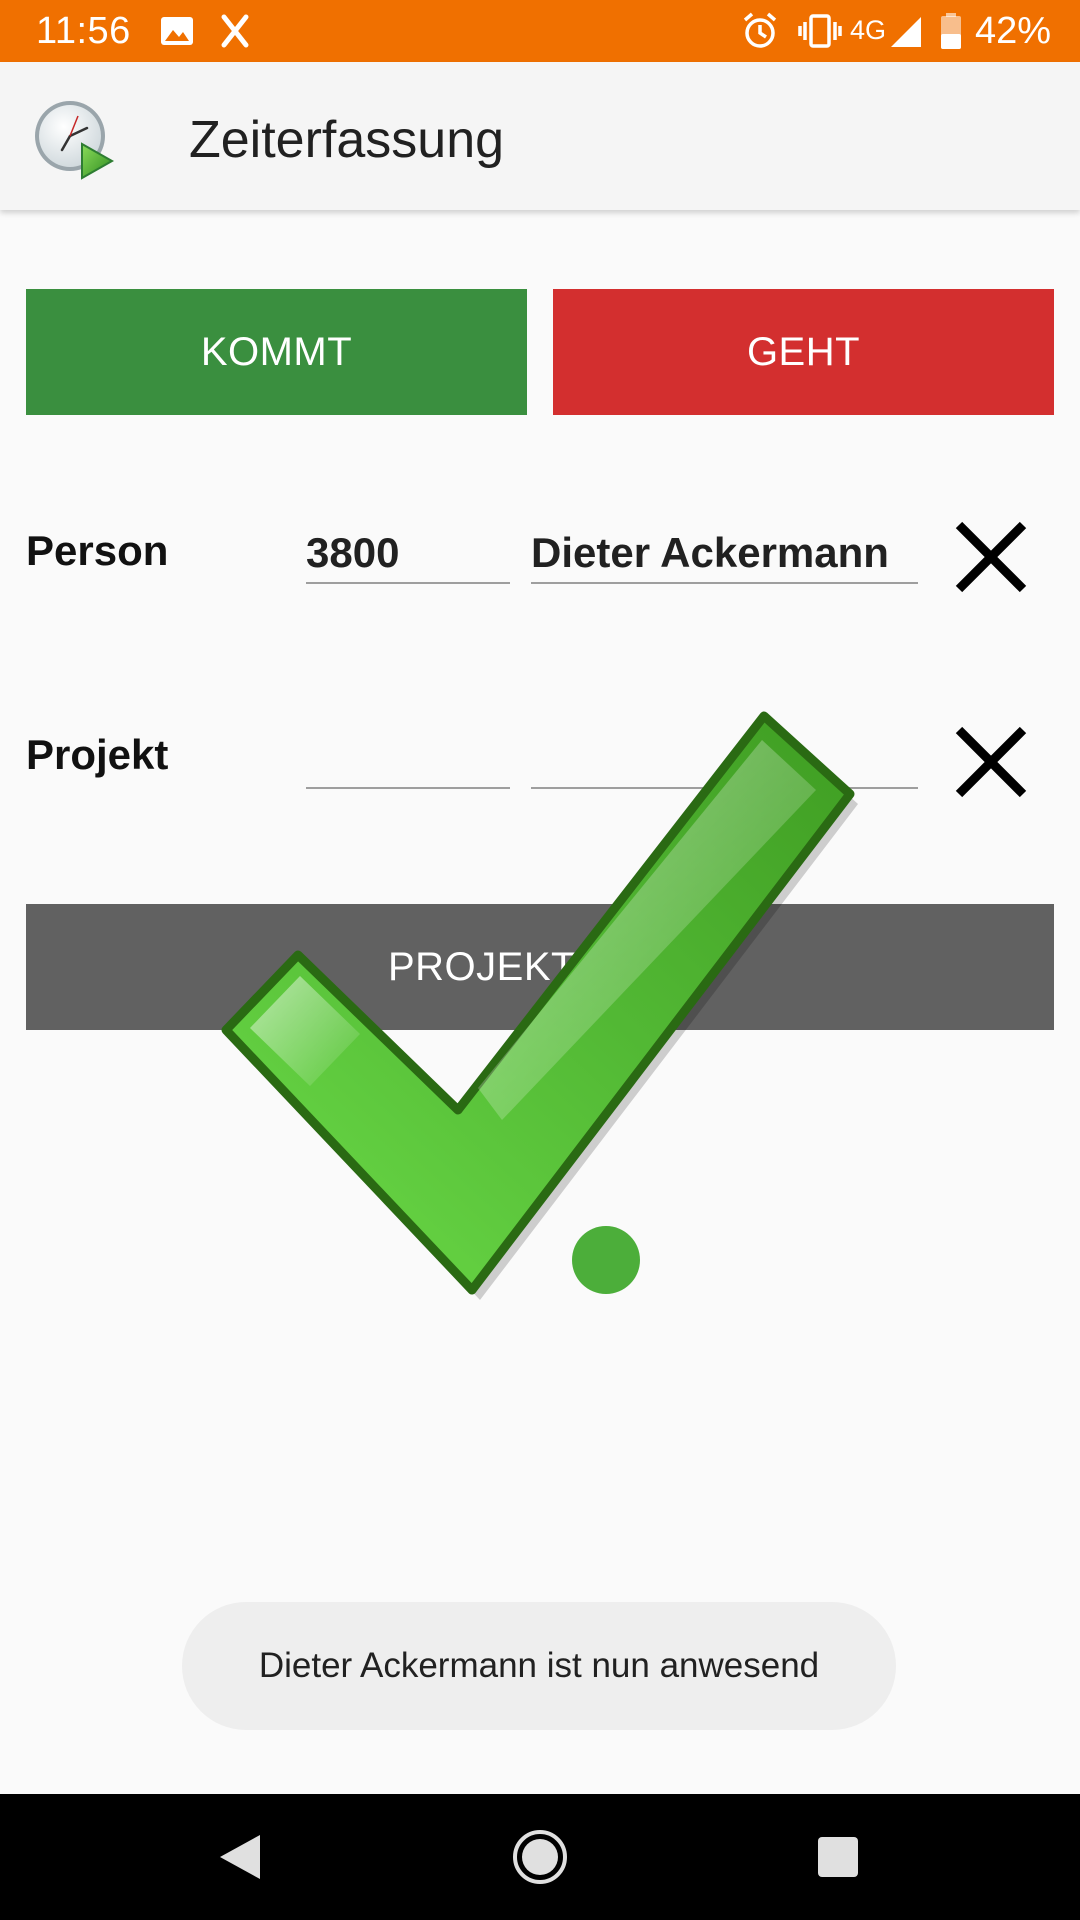  Describe the element at coordinates (906, 32) in the screenshot. I see `signal-icon` at that location.